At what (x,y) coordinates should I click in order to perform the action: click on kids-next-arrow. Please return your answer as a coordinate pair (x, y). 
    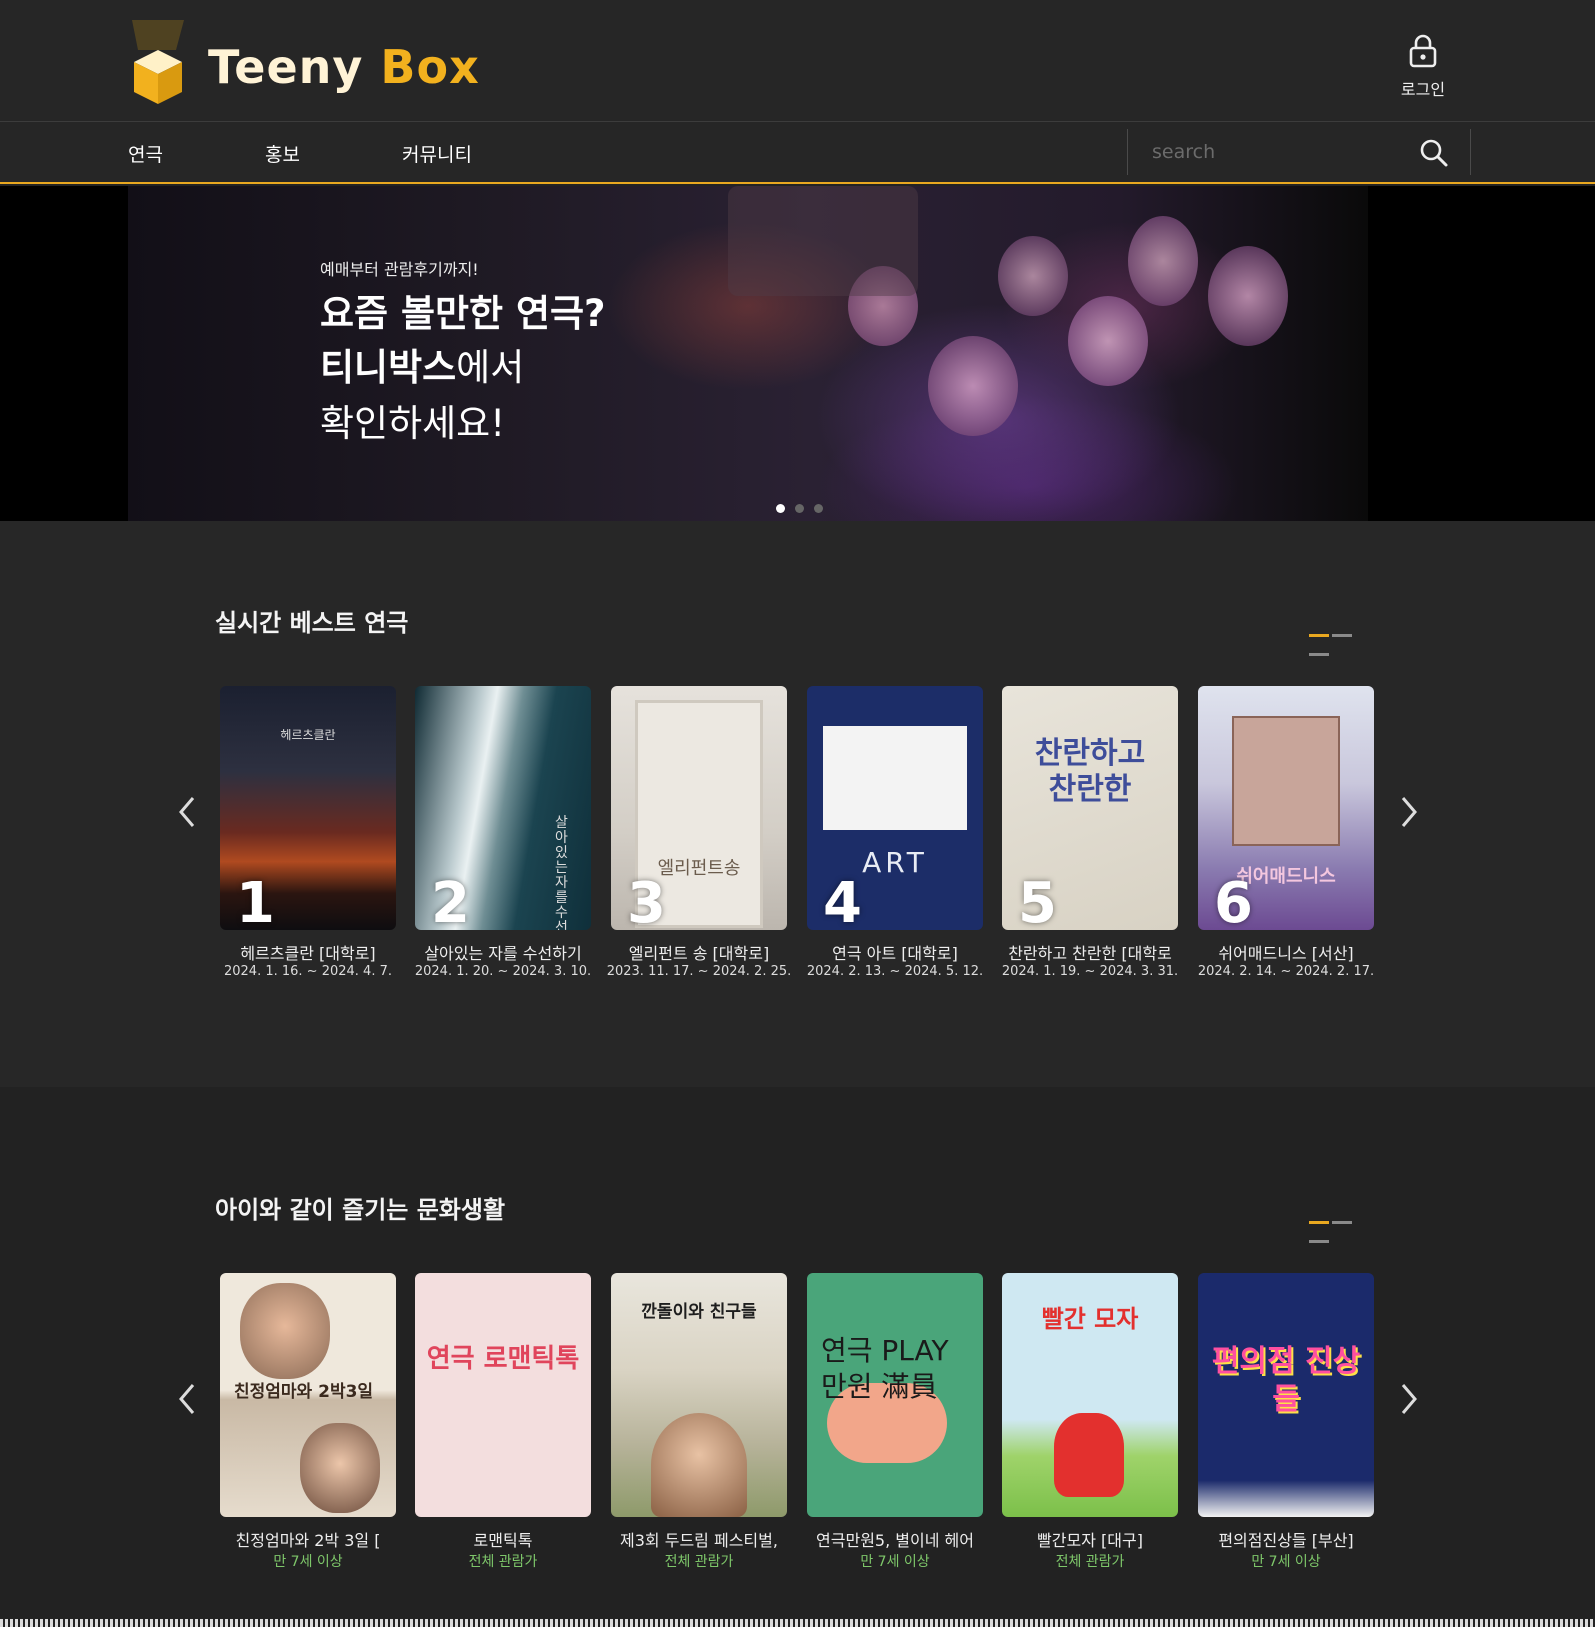
    Looking at the image, I should click on (1409, 1399).